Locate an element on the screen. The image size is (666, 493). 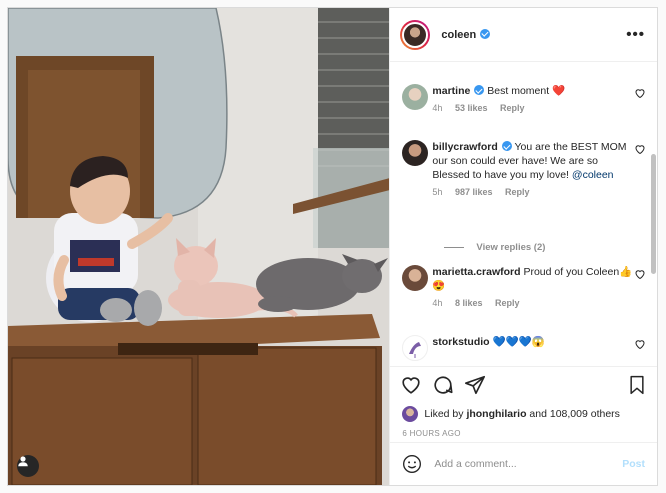
more-icon: ••• is located at coordinates (635, 34).